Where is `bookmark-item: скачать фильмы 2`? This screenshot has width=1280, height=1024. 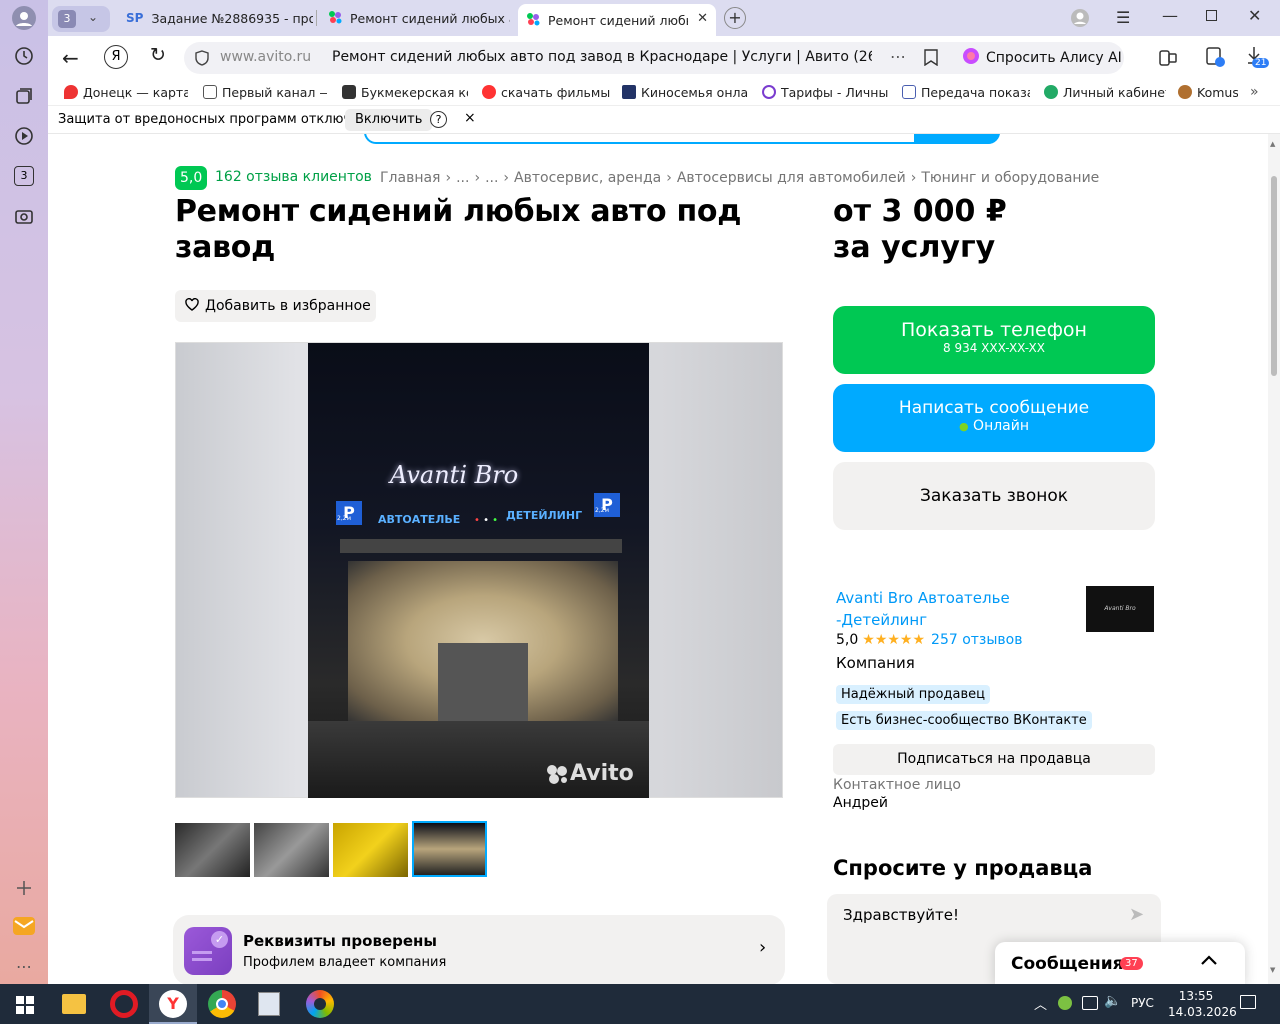
bookmark-item: скачать фильмы 2 is located at coordinates (546, 92).